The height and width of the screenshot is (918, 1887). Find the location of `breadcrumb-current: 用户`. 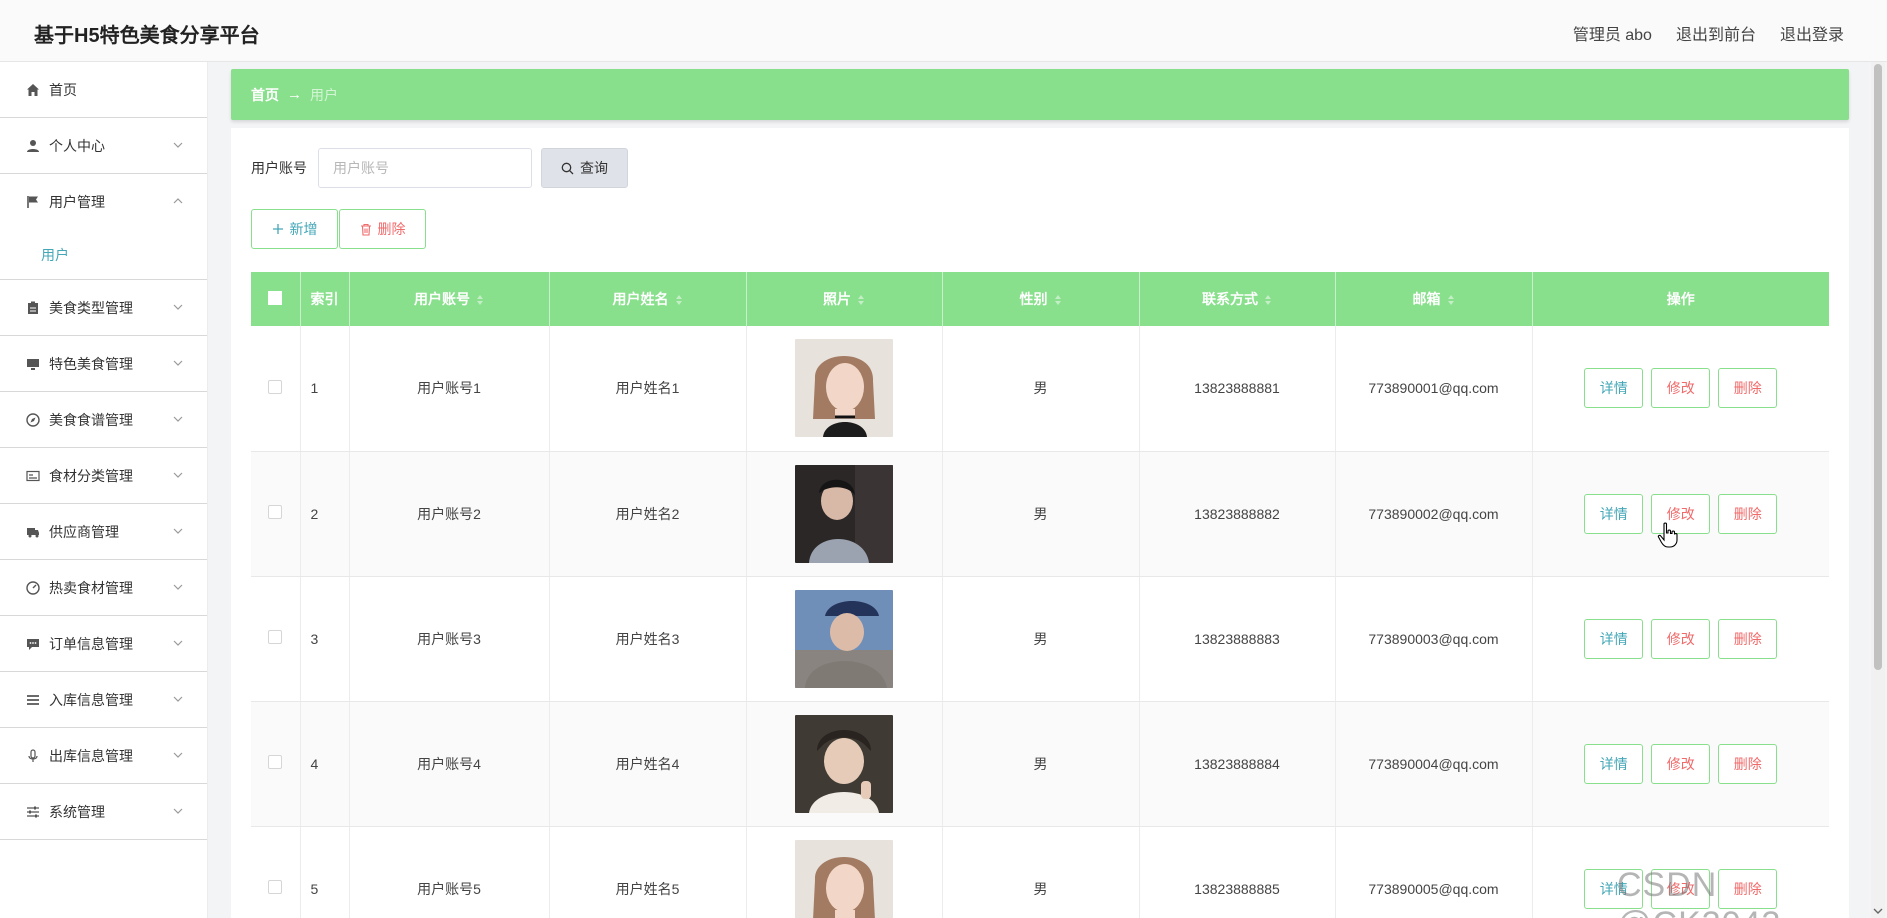

breadcrumb-current: 用户 is located at coordinates (324, 94).